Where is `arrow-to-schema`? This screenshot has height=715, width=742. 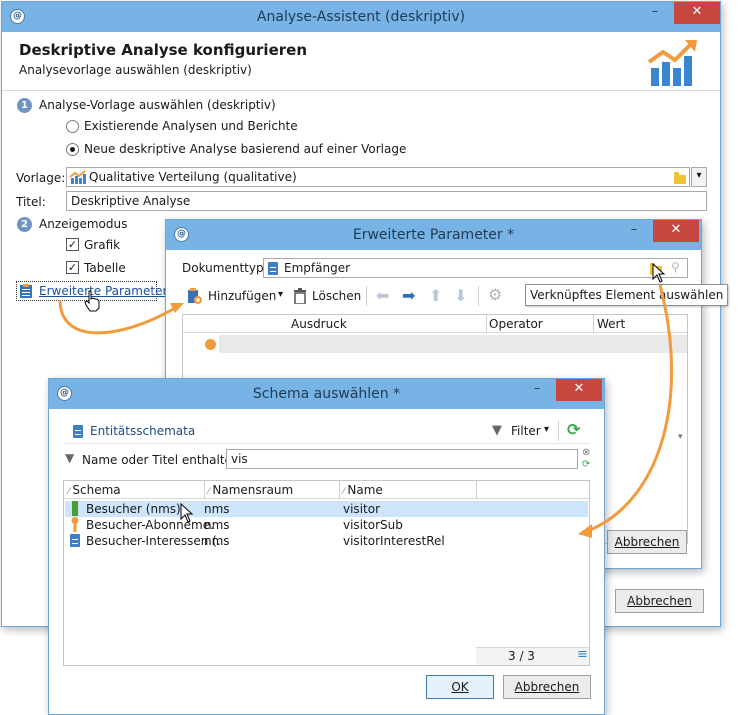 arrow-to-schema is located at coordinates (631, 408).